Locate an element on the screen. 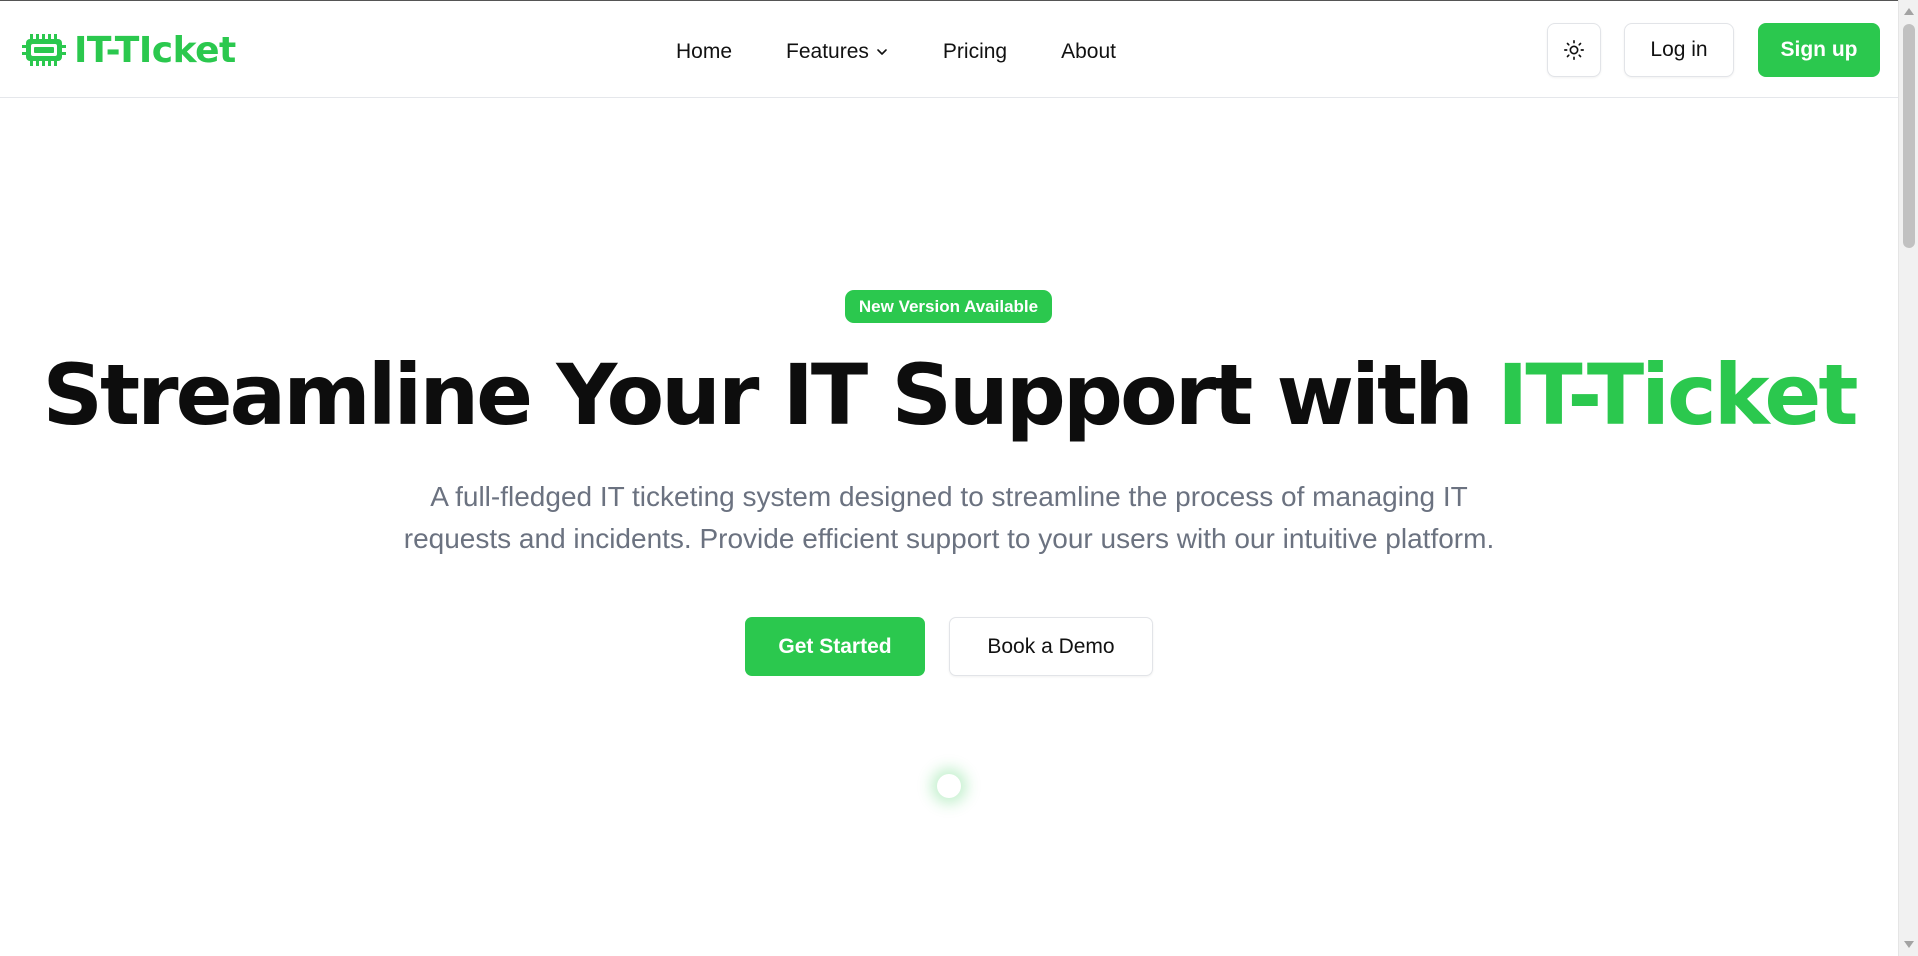  scrollbar-thumb is located at coordinates (1909, 136).